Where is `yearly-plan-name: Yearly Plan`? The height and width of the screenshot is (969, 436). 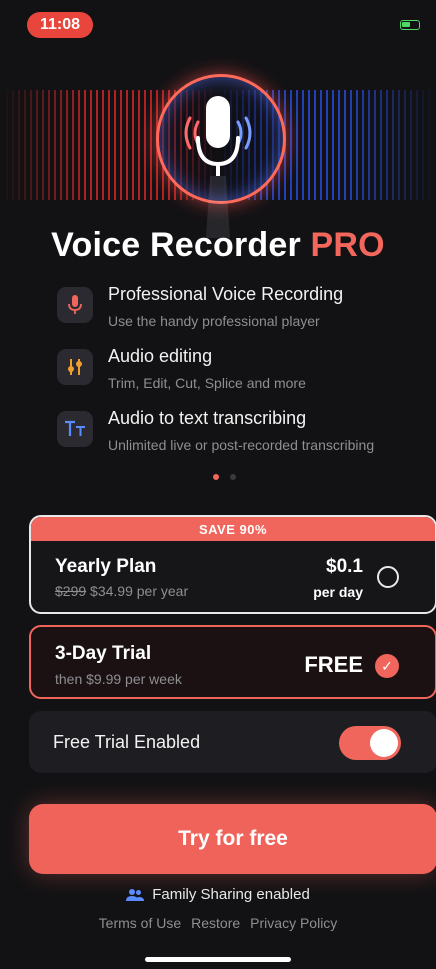 yearly-plan-name: Yearly Plan is located at coordinates (106, 566).